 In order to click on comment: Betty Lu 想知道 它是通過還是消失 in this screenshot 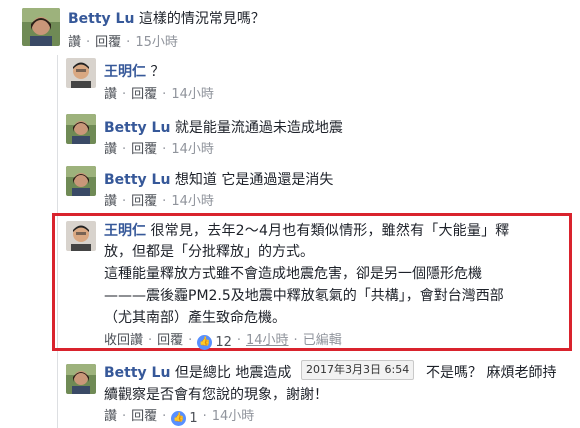, I will do `click(218, 180)`.